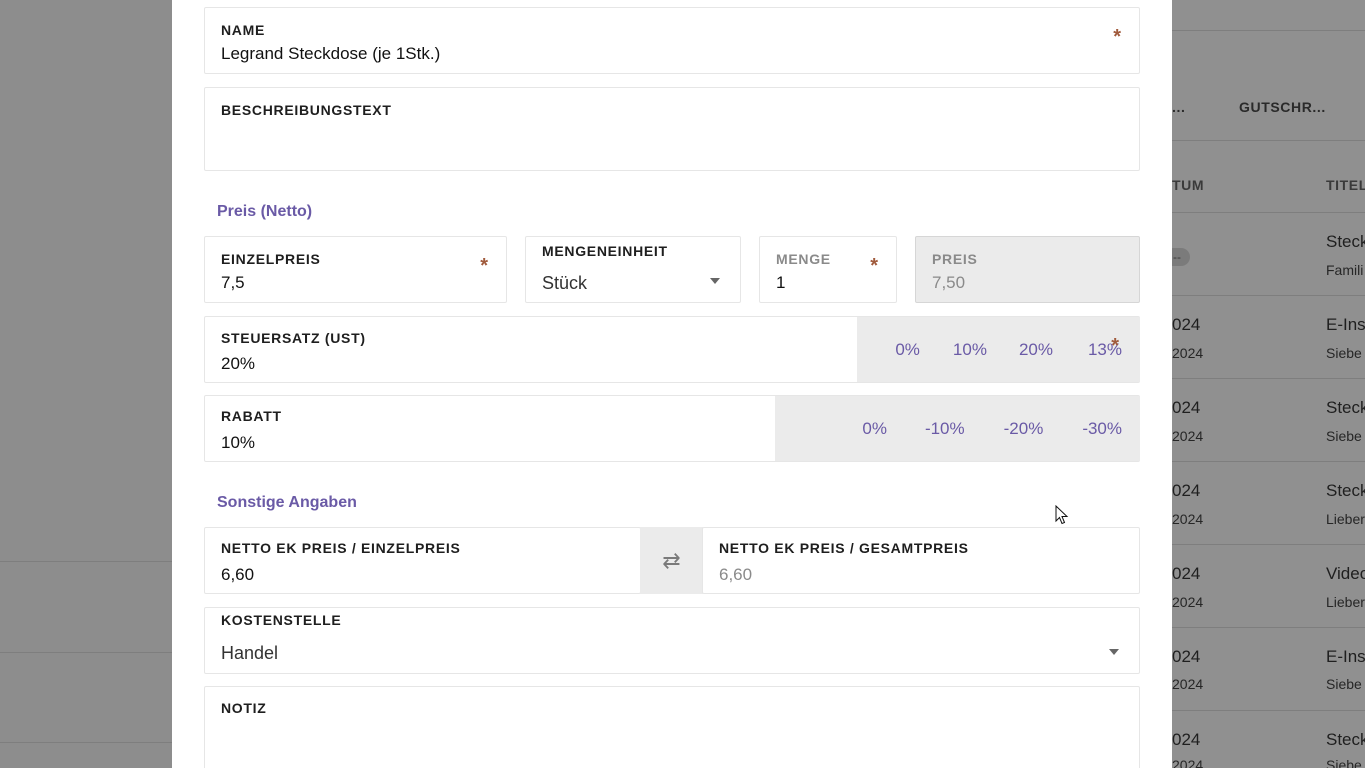 Image resolution: width=1365 pixels, height=768 pixels. What do you see at coordinates (306, 110) in the screenshot?
I see `description-label: BESCHREIBUNGSTEXT` at bounding box center [306, 110].